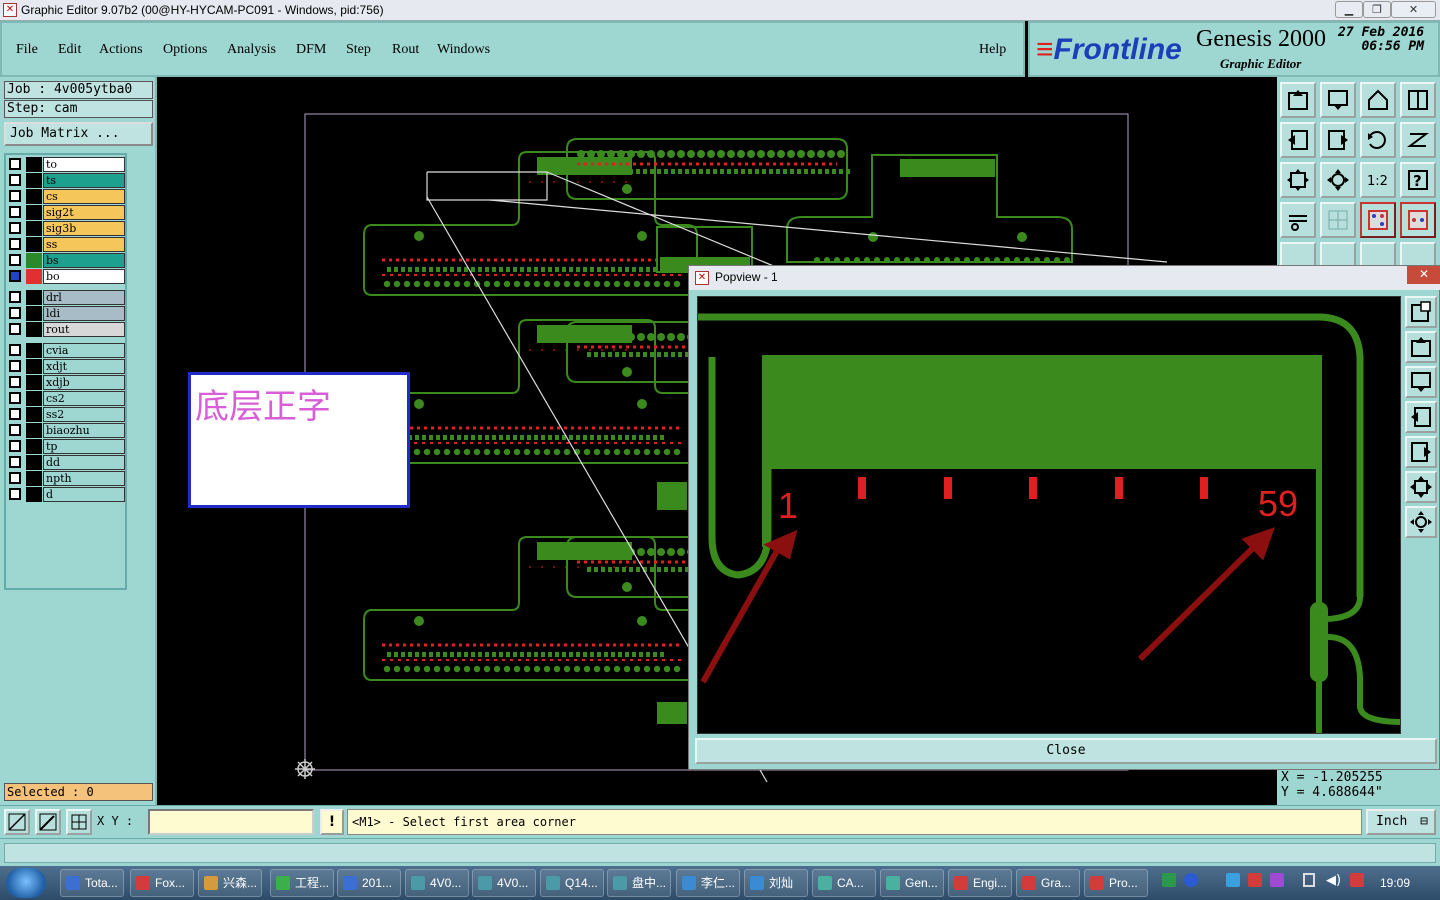 Image resolution: width=1440 pixels, height=900 pixels. What do you see at coordinates (311, 50) in the screenshot?
I see `menu-dfm: DFM` at bounding box center [311, 50].